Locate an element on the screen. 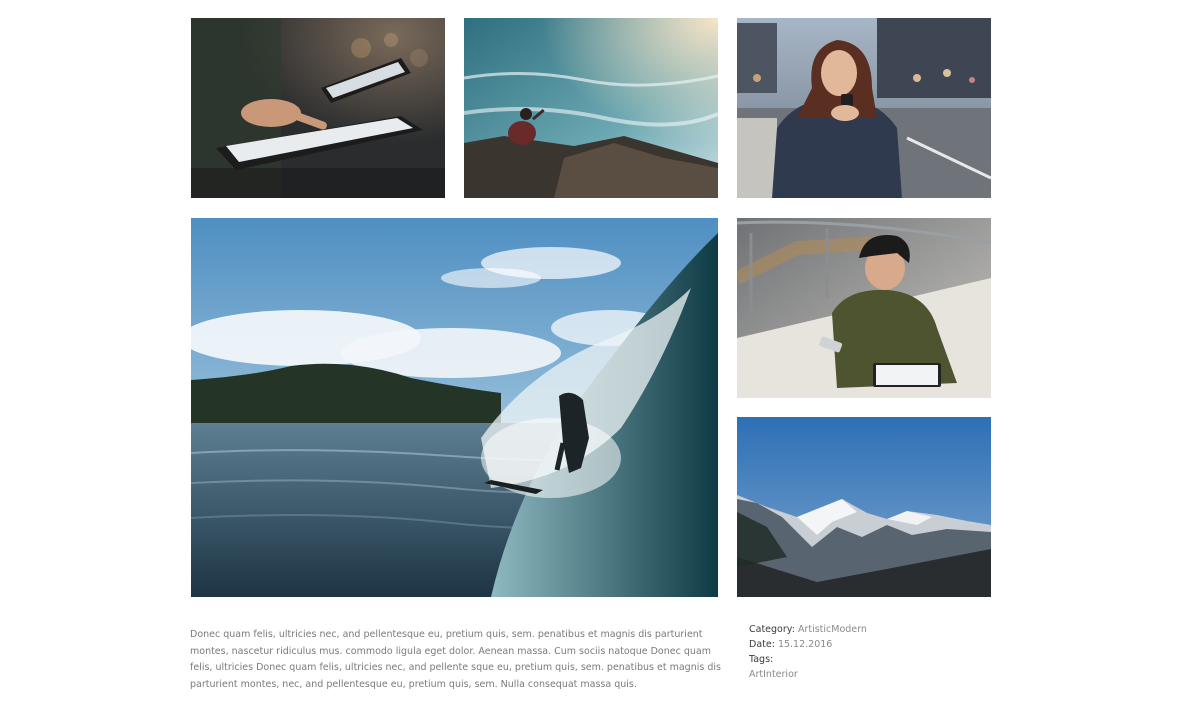 The height and width of the screenshot is (703, 1200). meta-date-row: Date: 15.12.2016 is located at coordinates (869, 644).